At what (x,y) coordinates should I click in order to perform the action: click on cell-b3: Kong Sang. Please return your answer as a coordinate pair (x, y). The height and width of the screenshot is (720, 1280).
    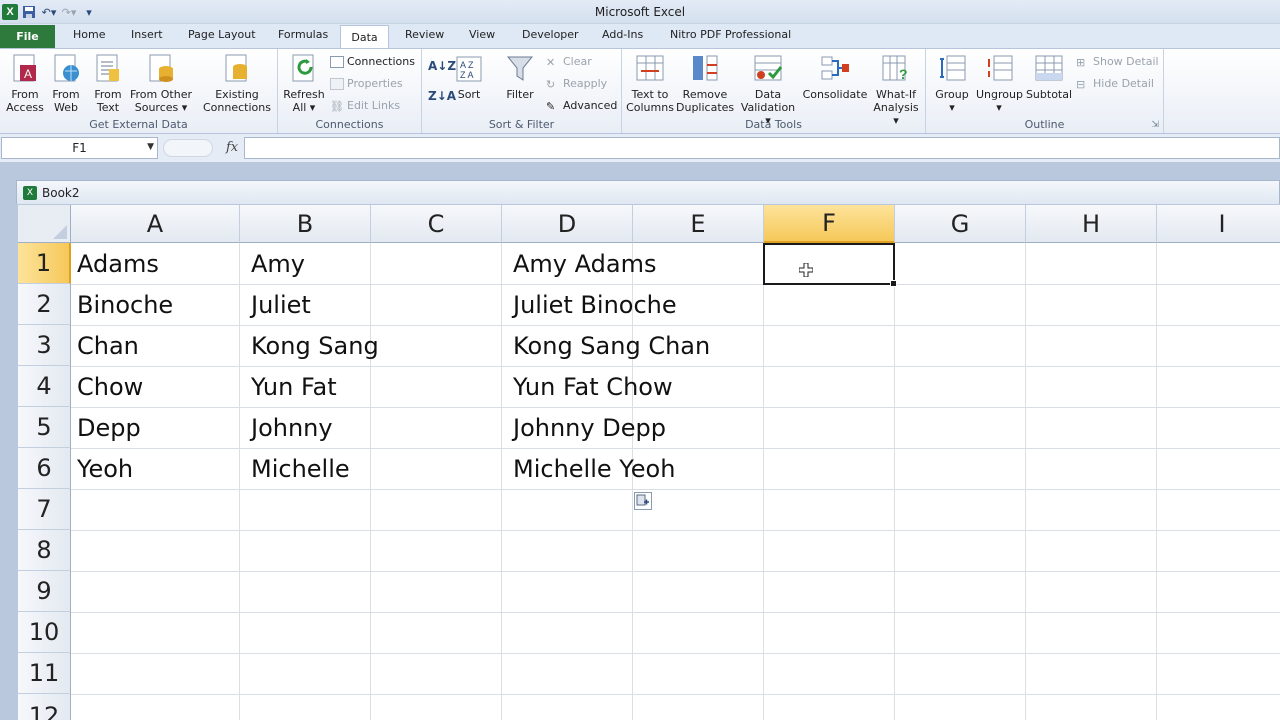
    Looking at the image, I should click on (312, 346).